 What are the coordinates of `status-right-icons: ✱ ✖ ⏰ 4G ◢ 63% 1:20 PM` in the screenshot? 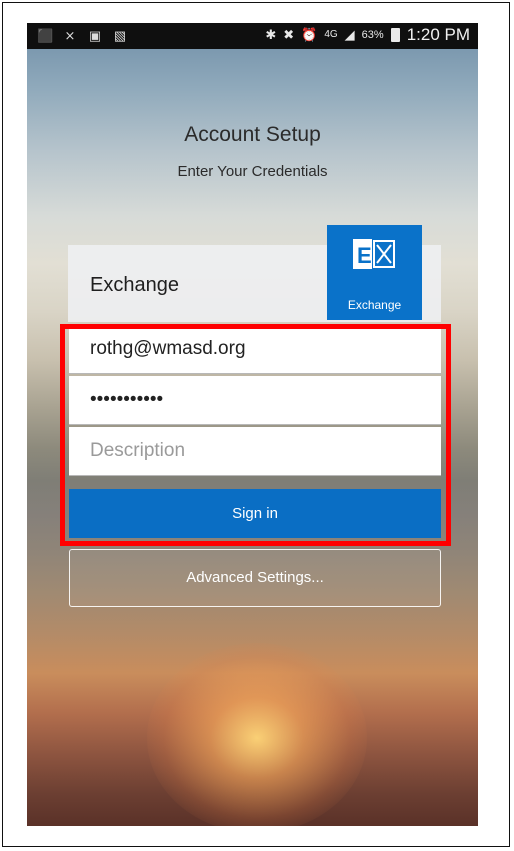 It's located at (367, 34).